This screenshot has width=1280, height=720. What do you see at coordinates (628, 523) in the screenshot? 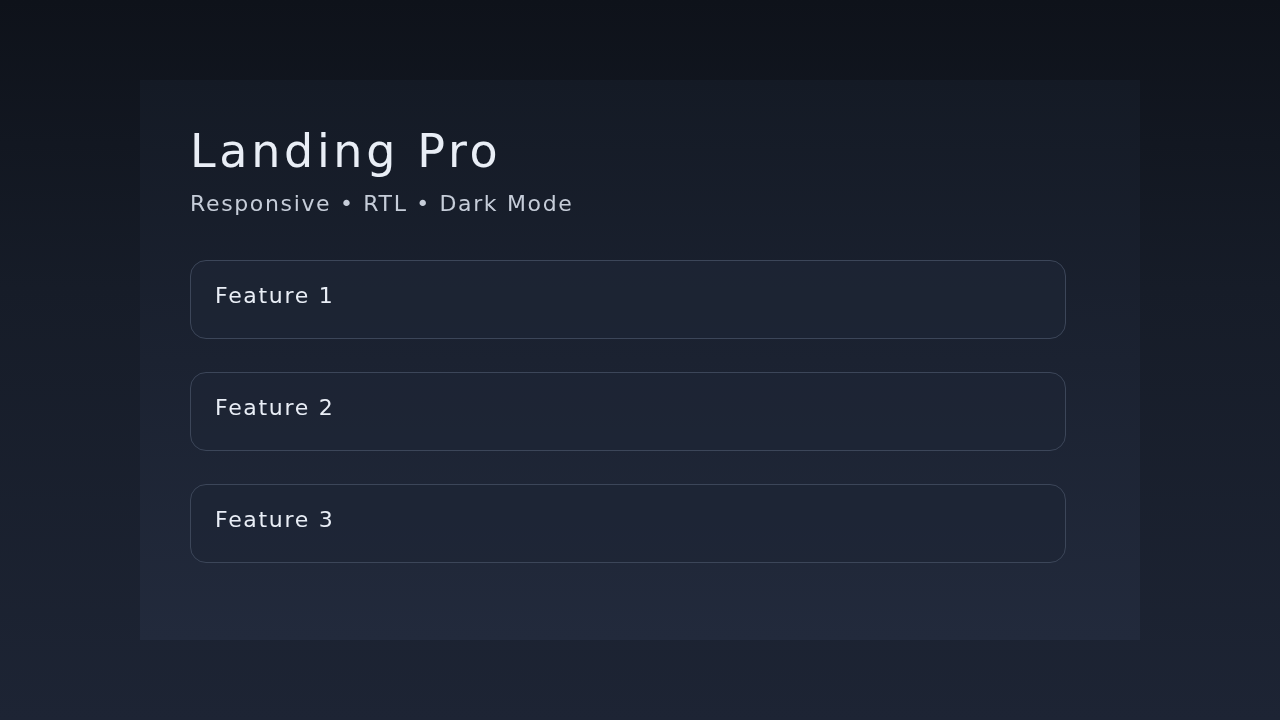
I see `feature-card: Feature 3` at bounding box center [628, 523].